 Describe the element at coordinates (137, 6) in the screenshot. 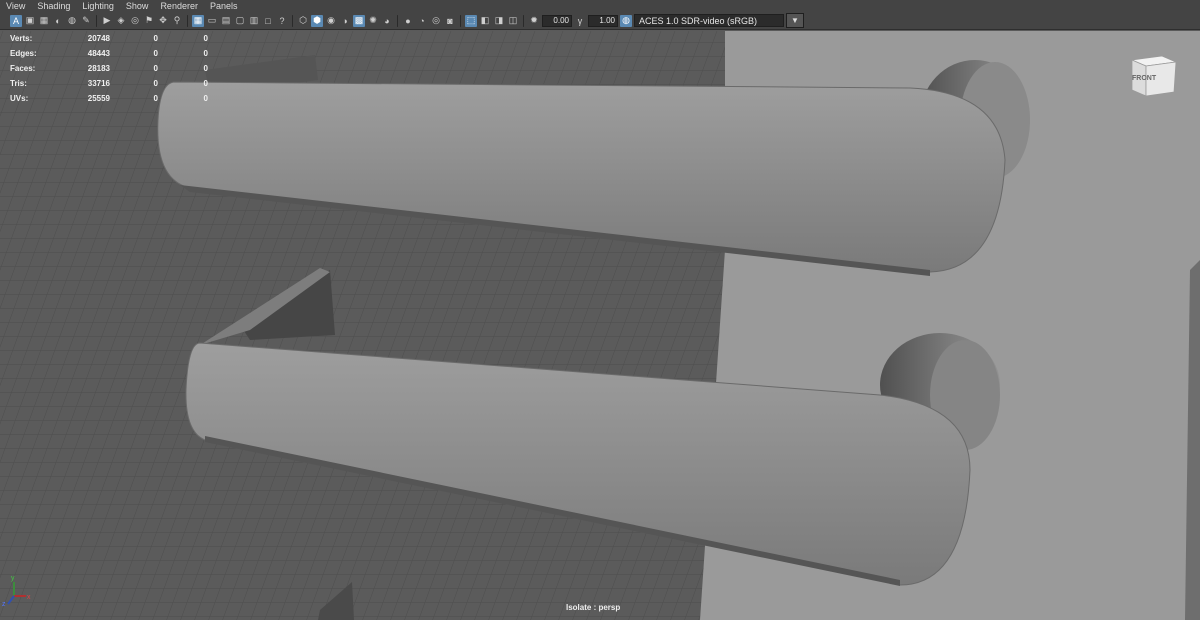

I see `menu-show: Show` at that location.